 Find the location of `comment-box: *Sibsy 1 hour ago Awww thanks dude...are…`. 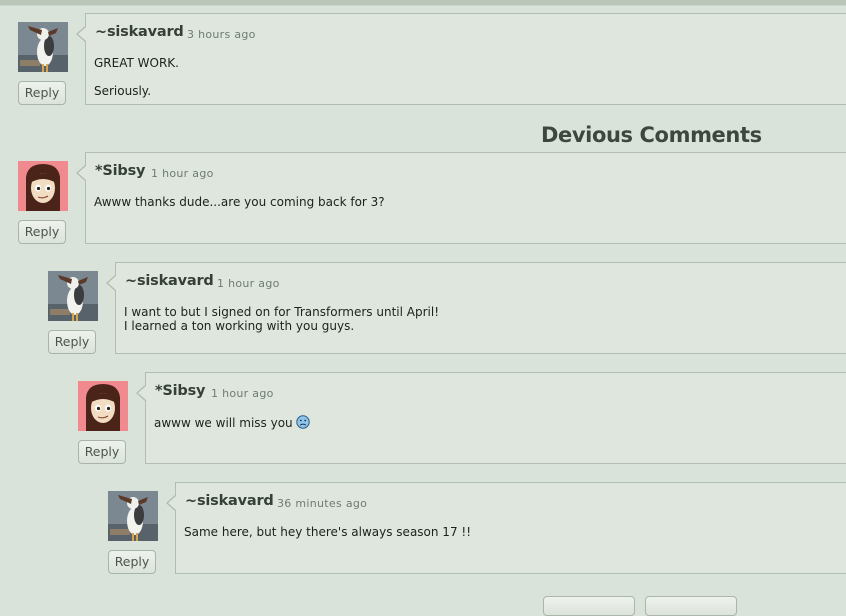

comment-box: *Sibsy 1 hour ago Awww thanks dude...are… is located at coordinates (461, 198).